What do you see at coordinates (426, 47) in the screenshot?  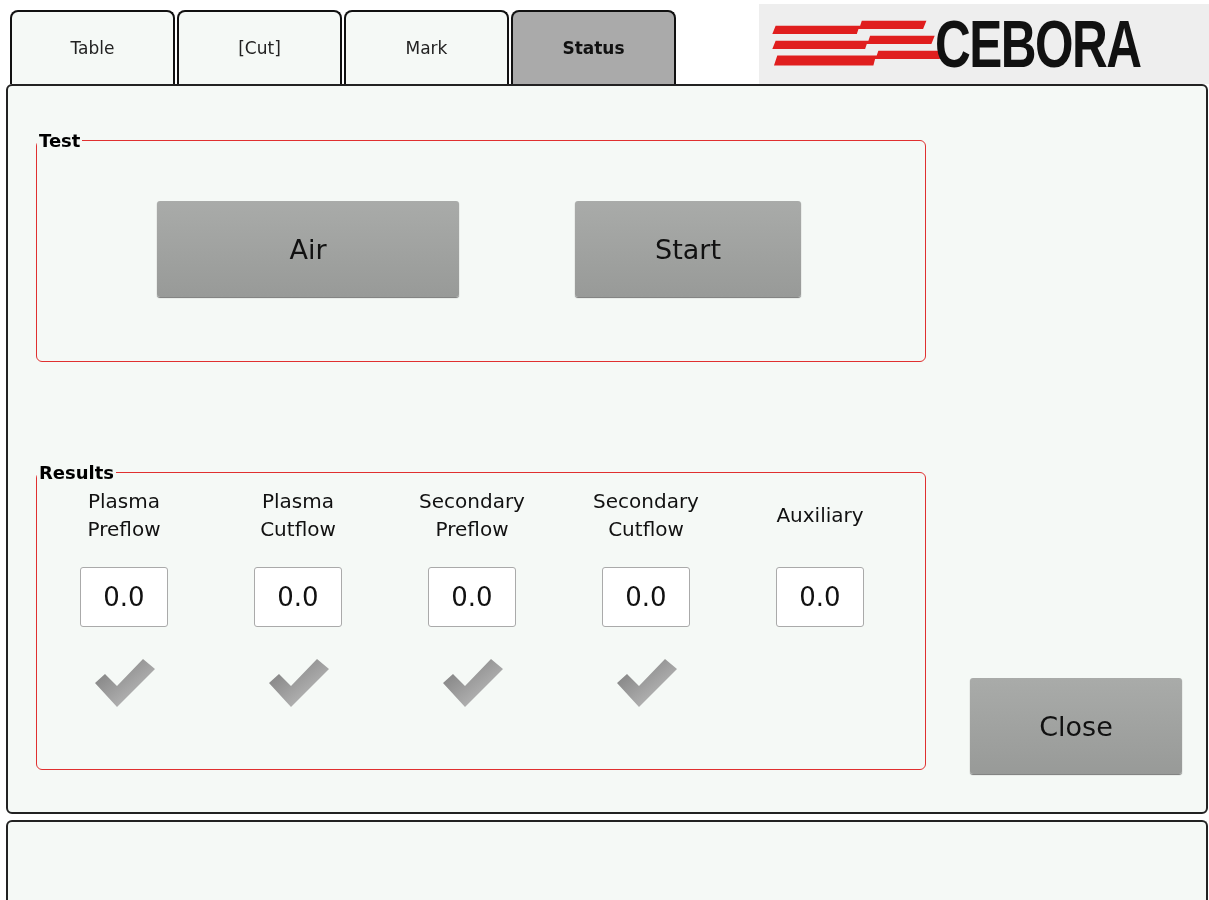 I see `tab: Mark` at bounding box center [426, 47].